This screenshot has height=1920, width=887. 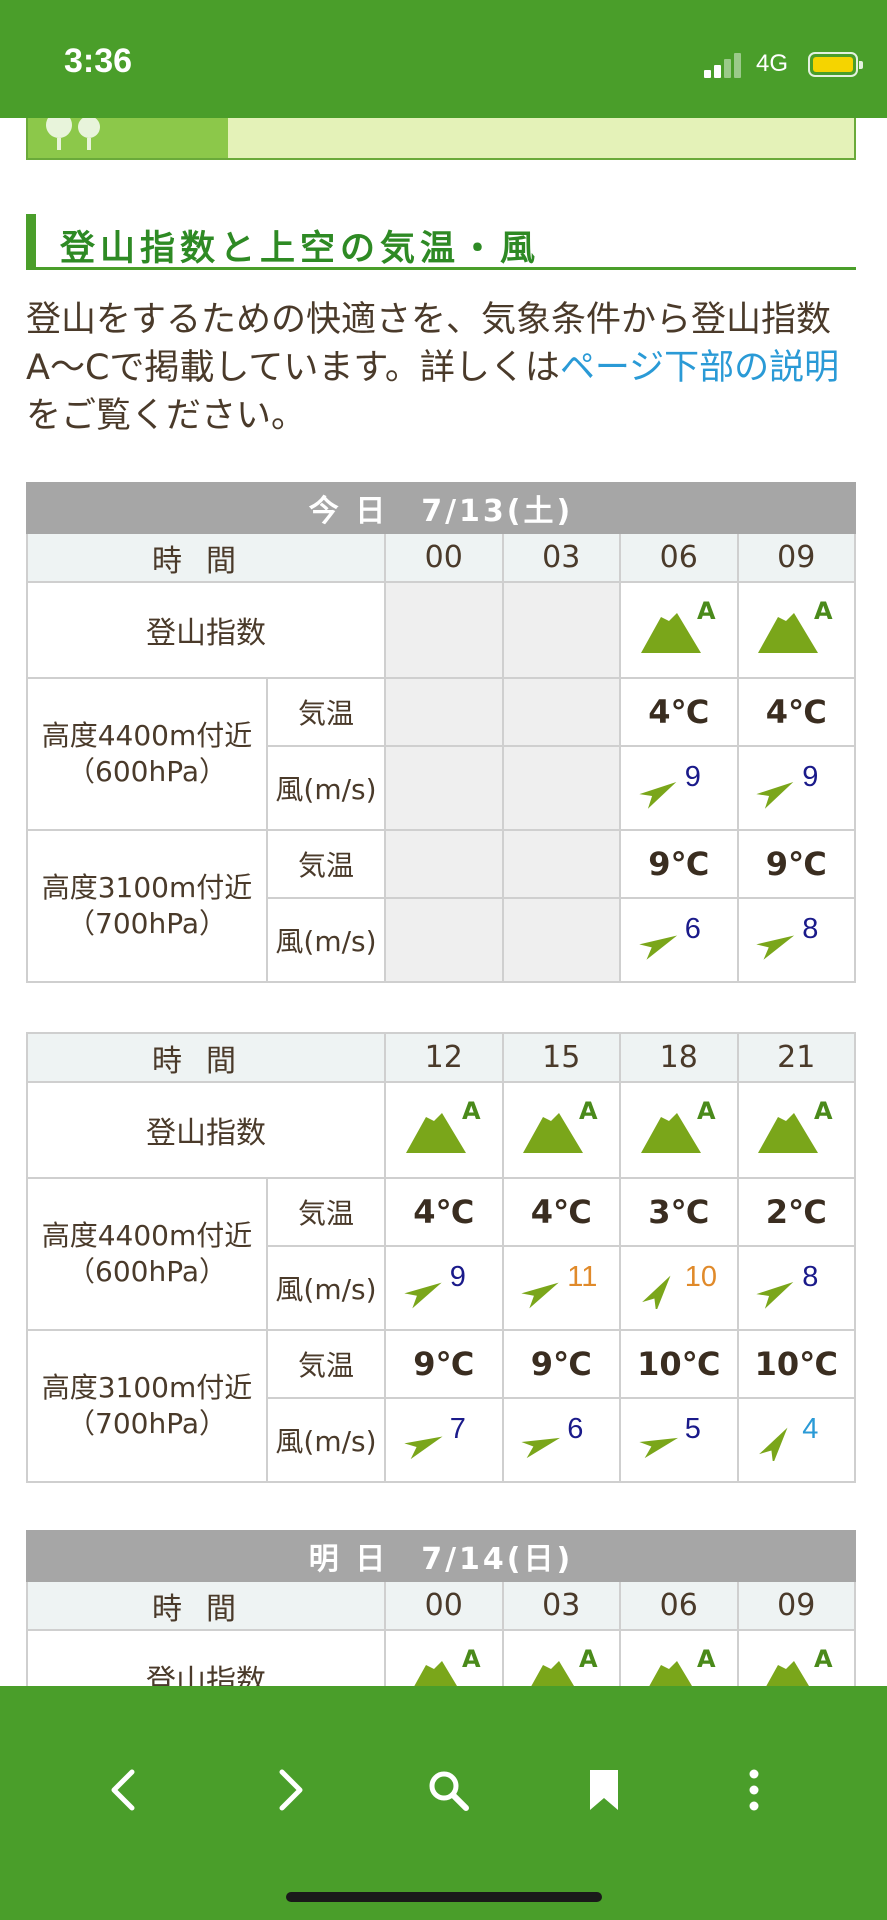 I want to click on back-button, so click(x=124, y=1790).